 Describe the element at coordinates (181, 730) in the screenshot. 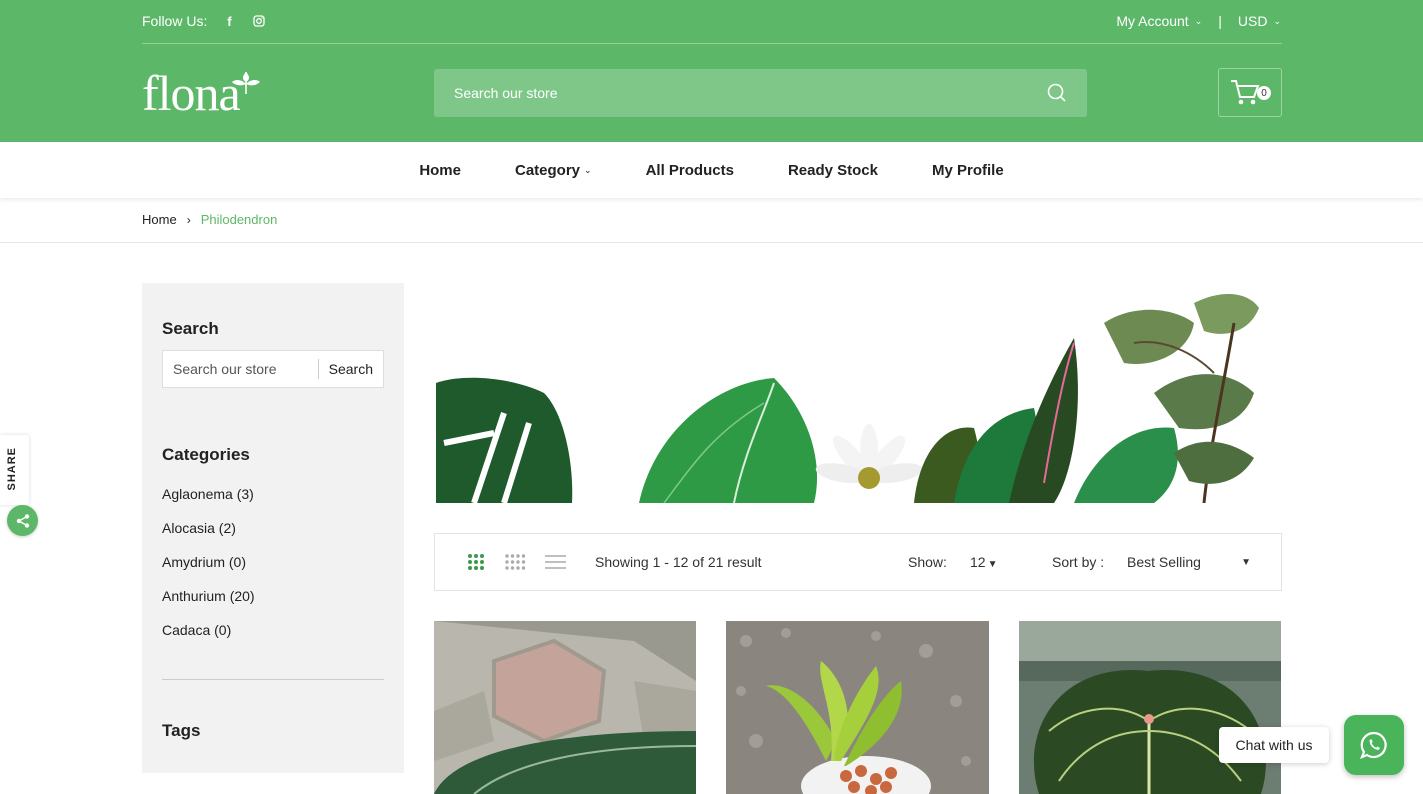

I see `tags-title: Tags` at that location.